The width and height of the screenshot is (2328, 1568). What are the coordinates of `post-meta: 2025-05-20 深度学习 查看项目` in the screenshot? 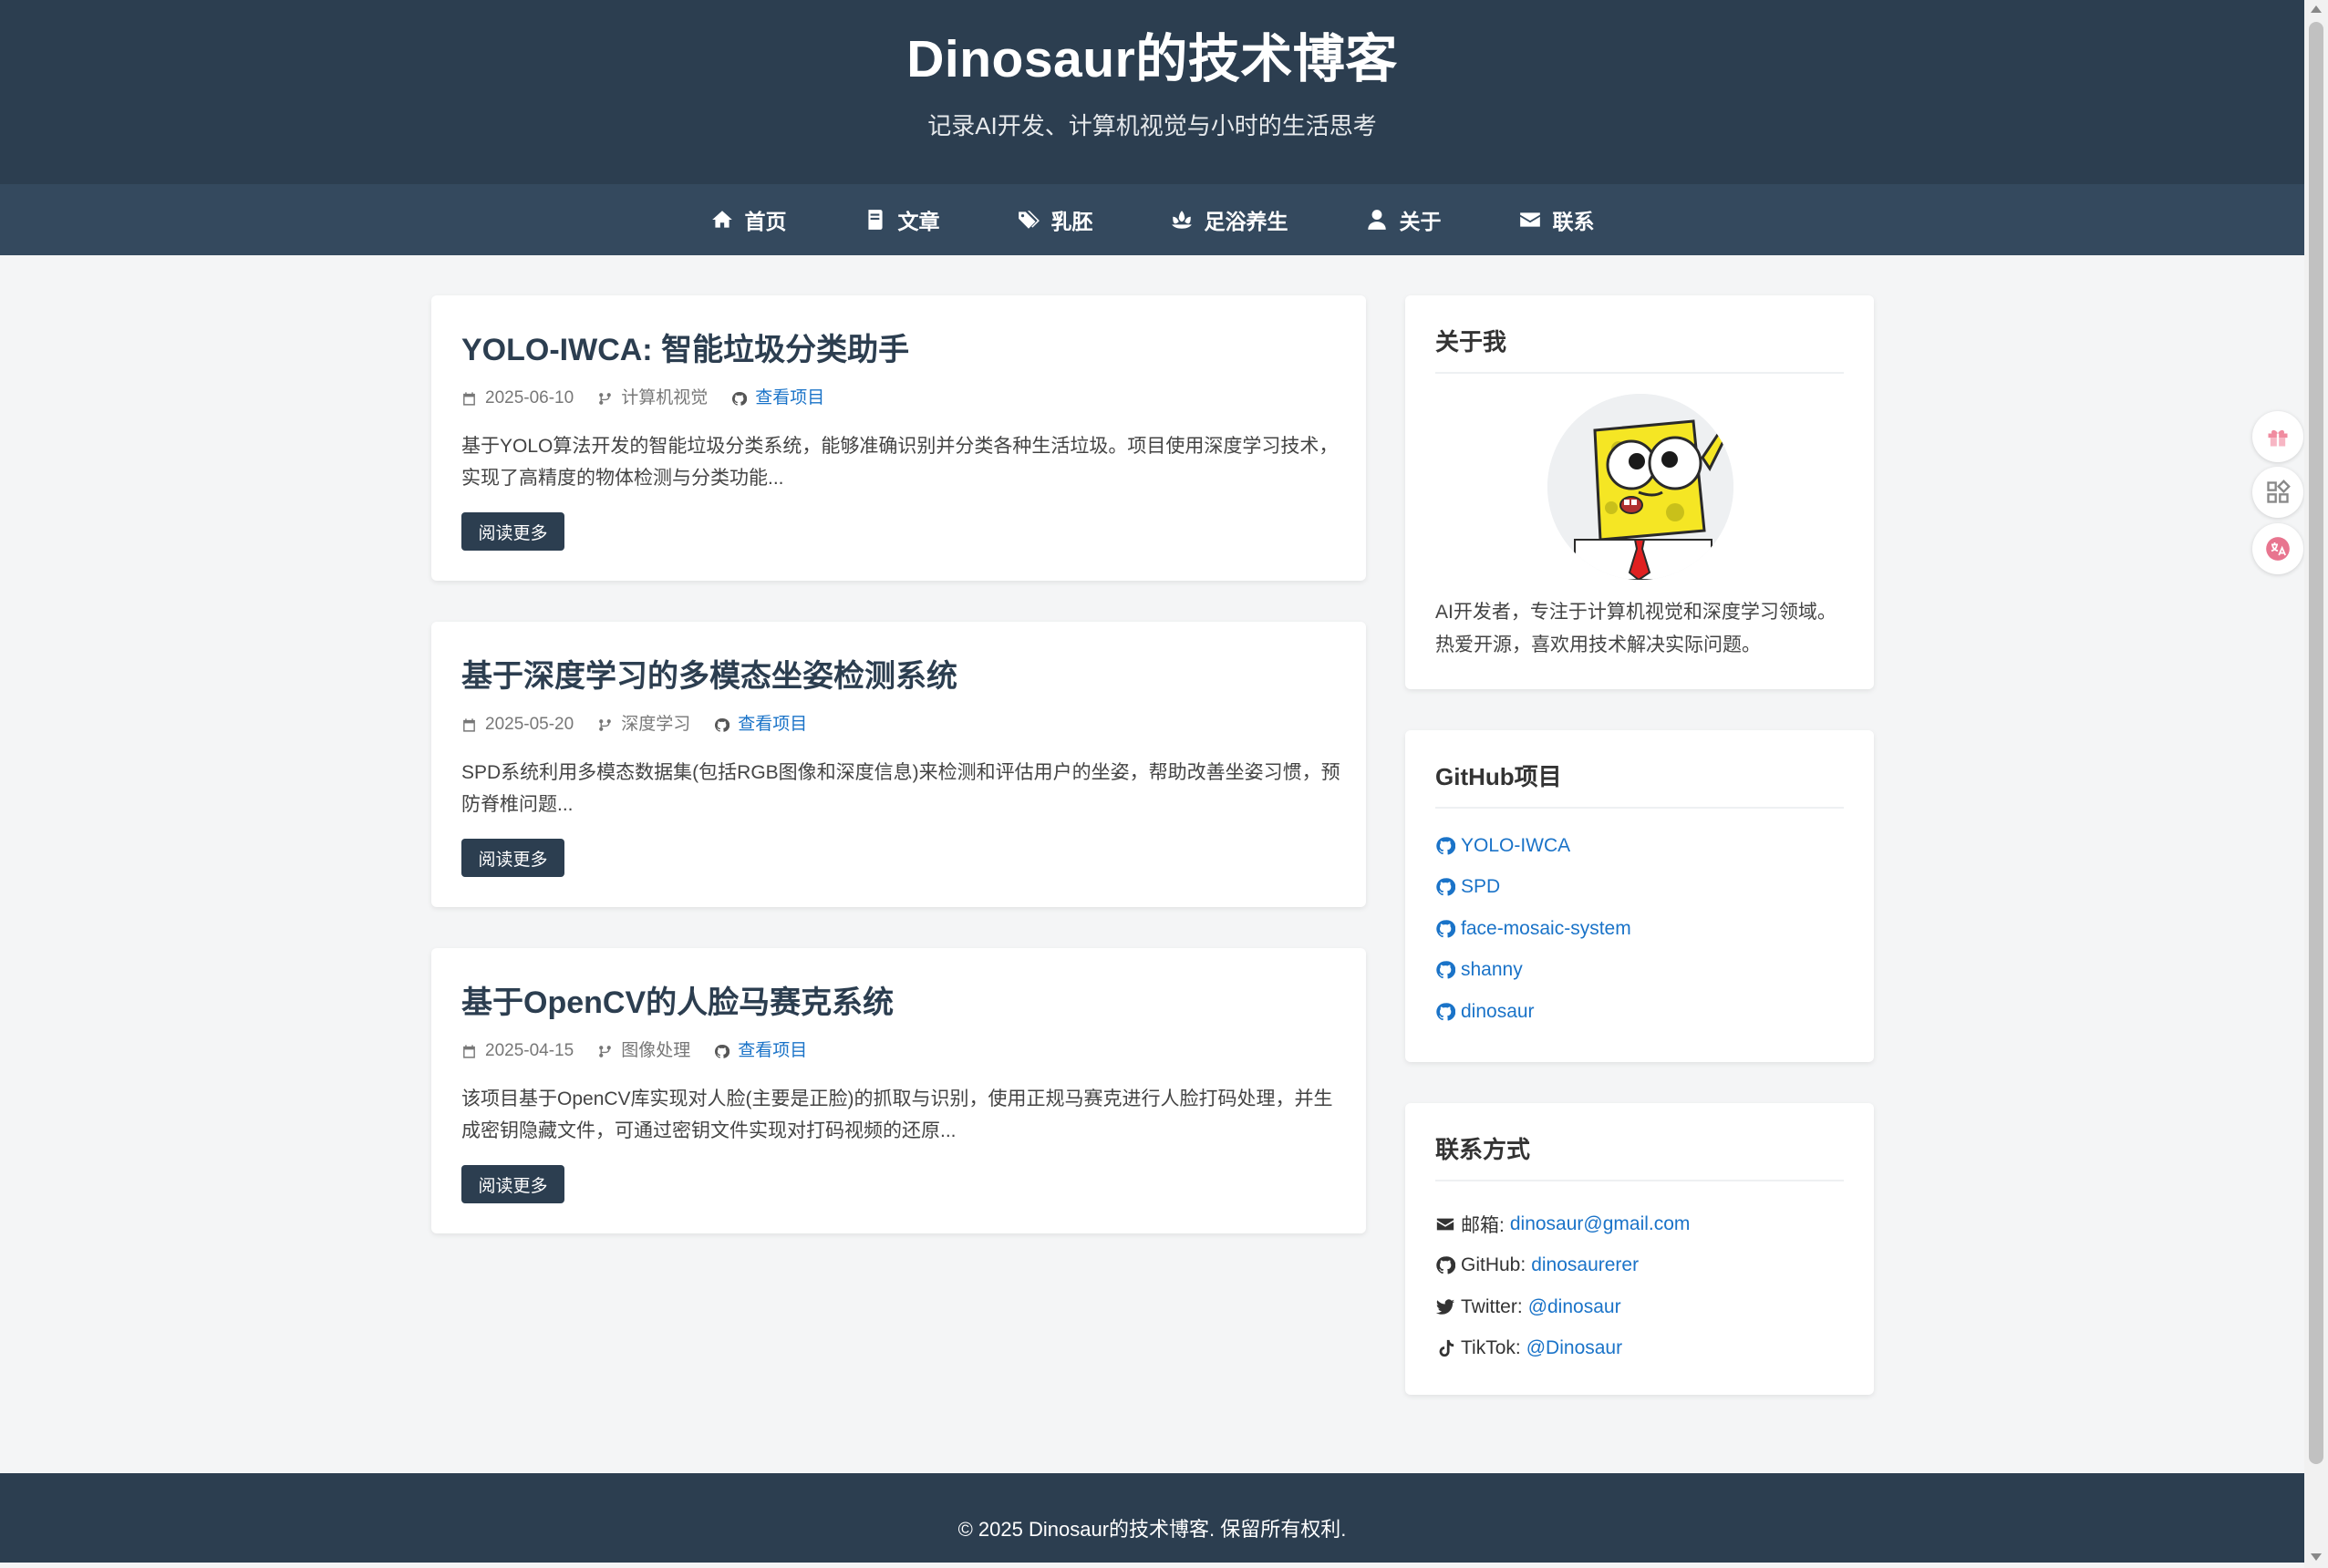 It's located at (646, 725).